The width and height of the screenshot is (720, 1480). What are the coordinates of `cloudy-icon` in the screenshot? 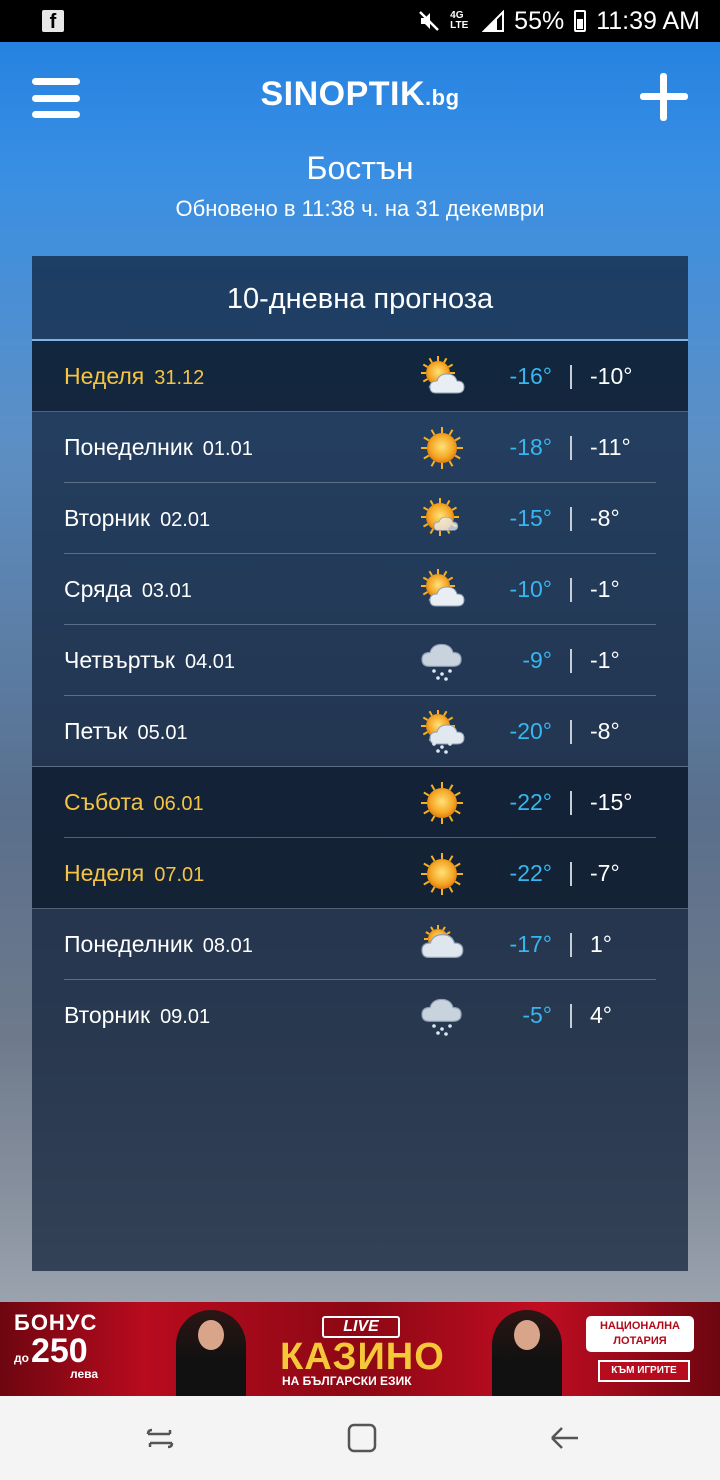 It's located at (442, 945).